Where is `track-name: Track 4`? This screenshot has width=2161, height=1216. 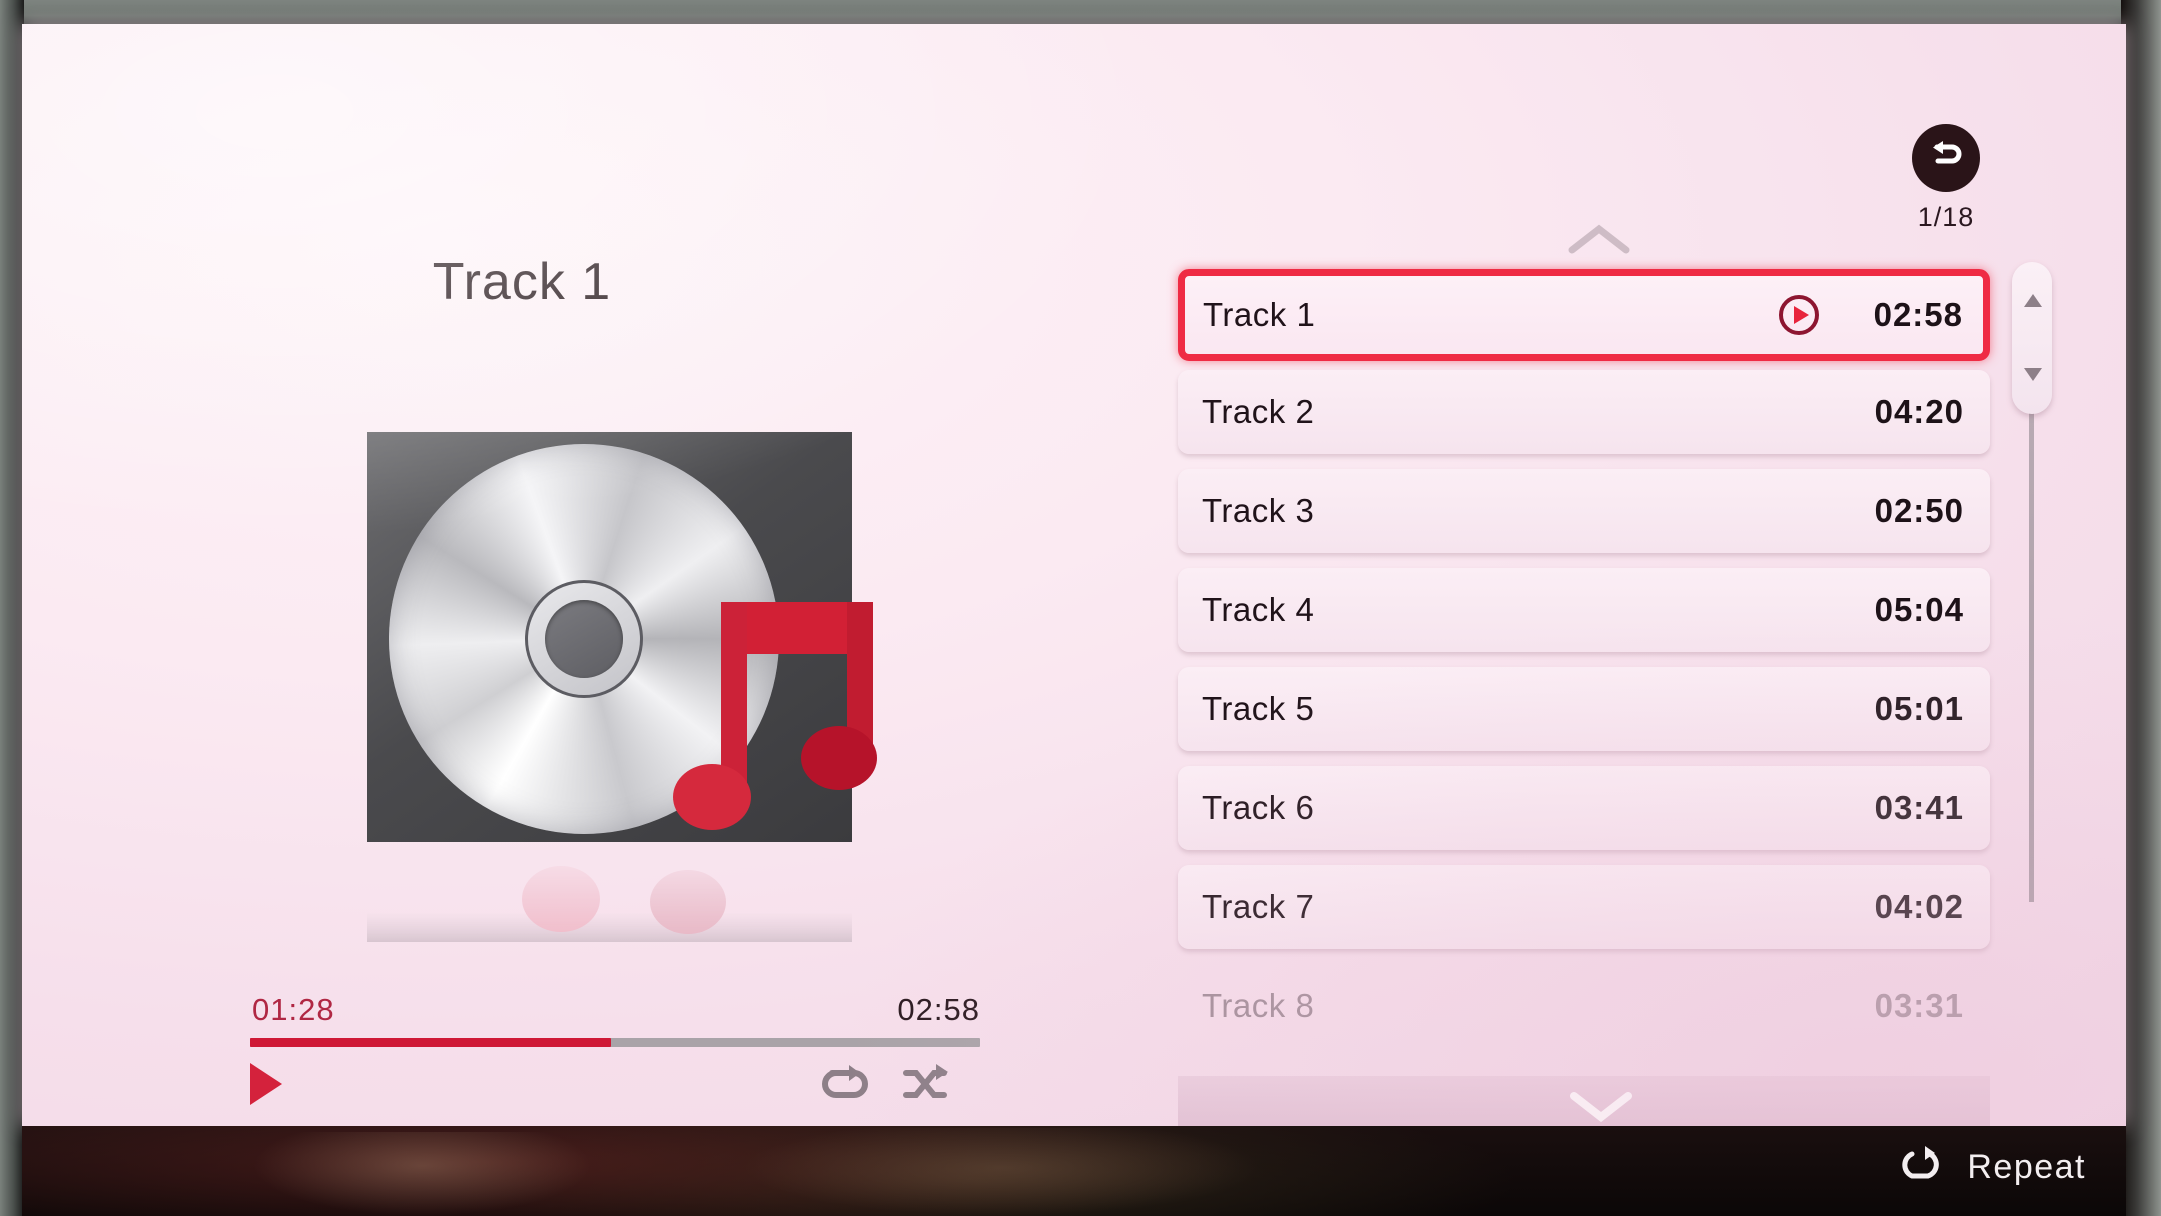 track-name: Track 4 is located at coordinates (1258, 609).